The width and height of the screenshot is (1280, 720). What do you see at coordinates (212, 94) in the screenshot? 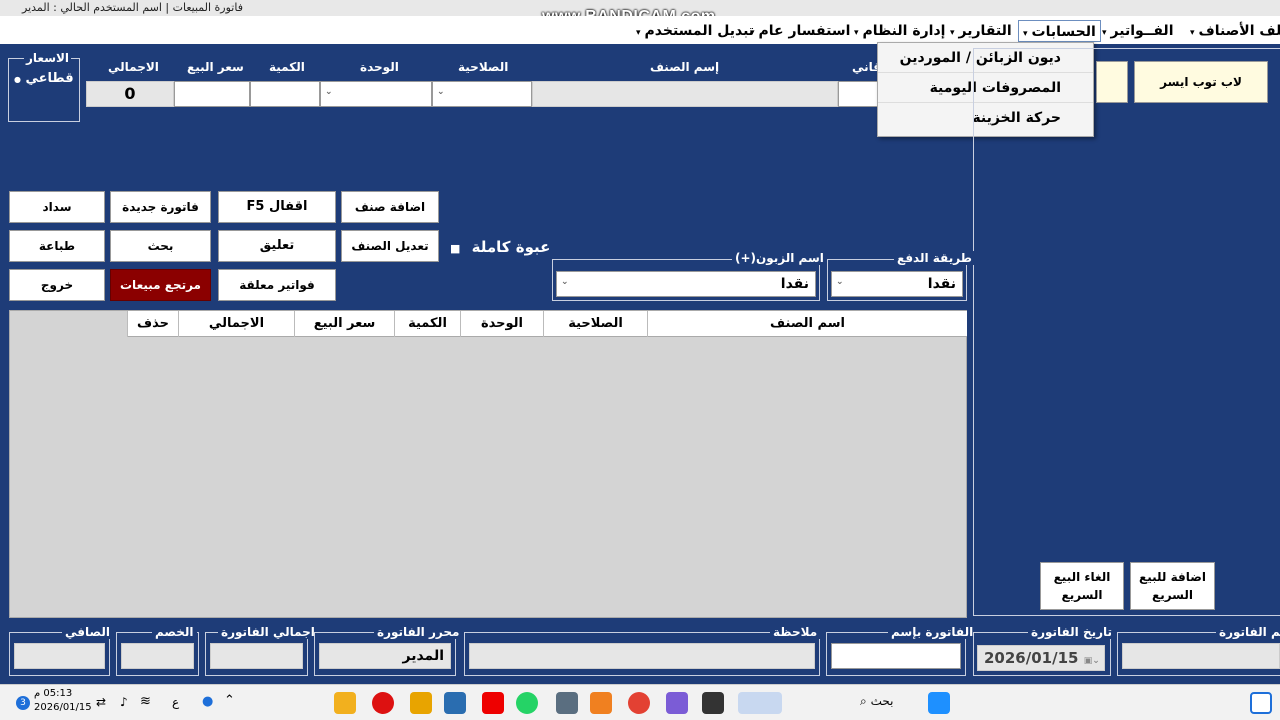
I see `entry-sale-price-input` at bounding box center [212, 94].